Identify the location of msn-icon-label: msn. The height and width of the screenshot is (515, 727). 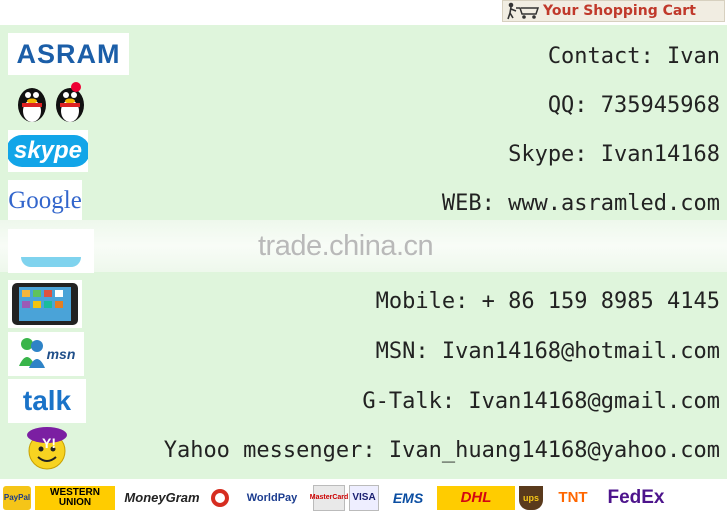
(61, 354).